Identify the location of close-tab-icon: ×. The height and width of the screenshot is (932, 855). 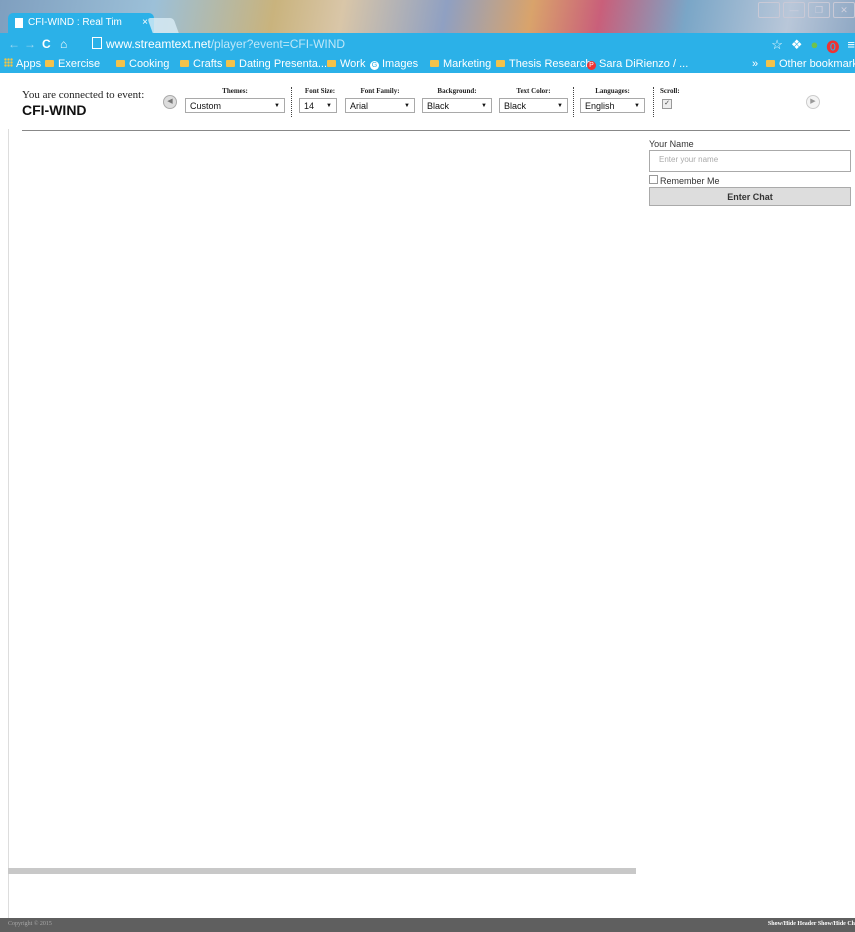
(145, 23).